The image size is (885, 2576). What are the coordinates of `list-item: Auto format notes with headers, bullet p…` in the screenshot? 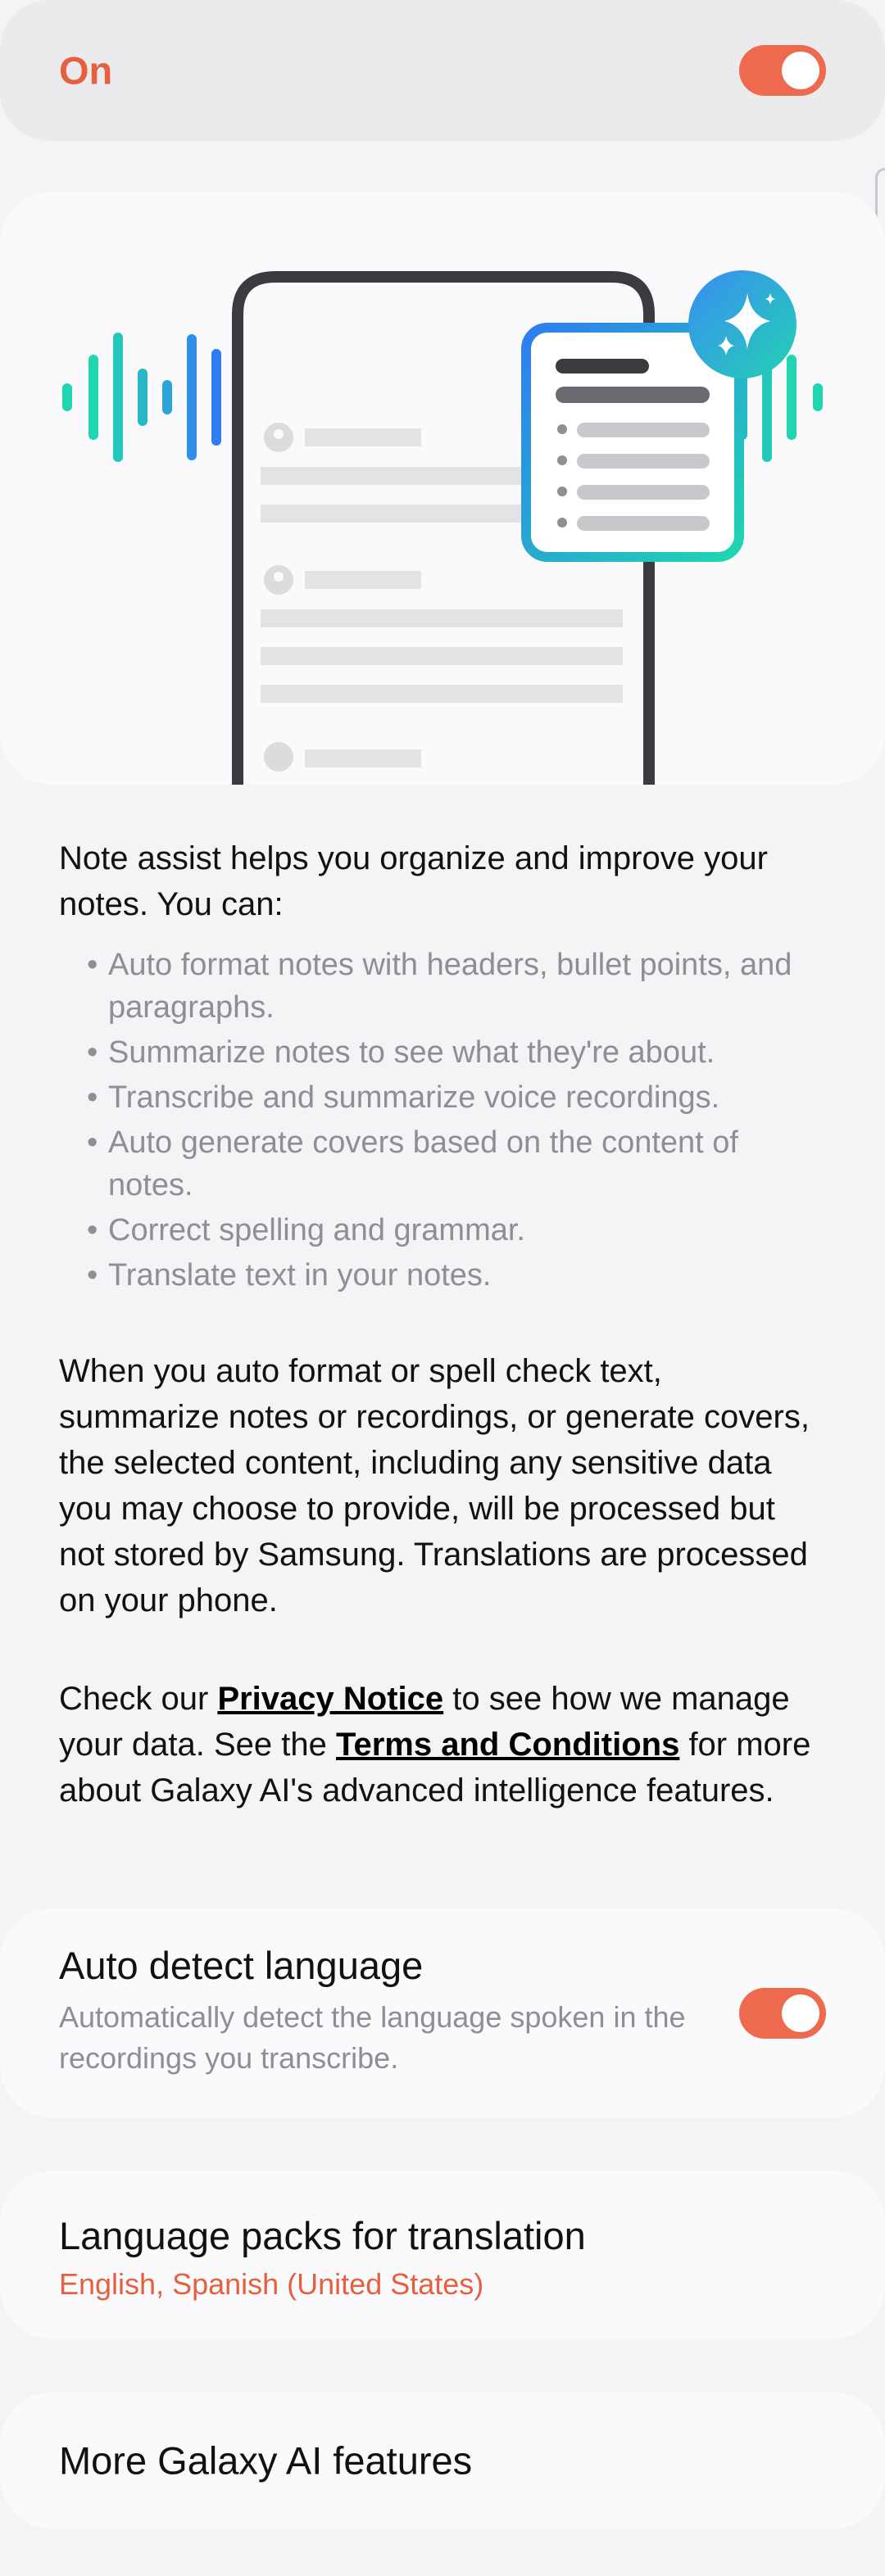 It's located at (455, 986).